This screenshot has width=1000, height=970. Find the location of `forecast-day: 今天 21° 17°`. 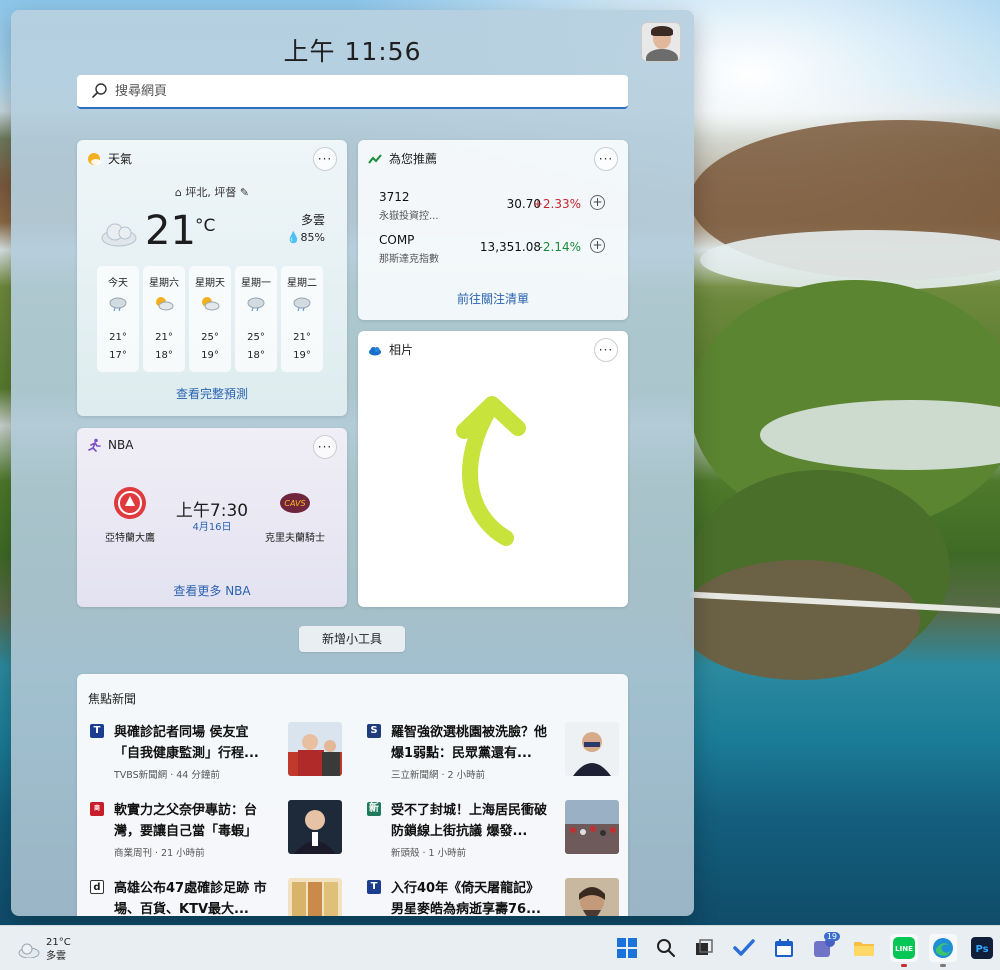

forecast-day: 今天 21° 17° is located at coordinates (118, 319).